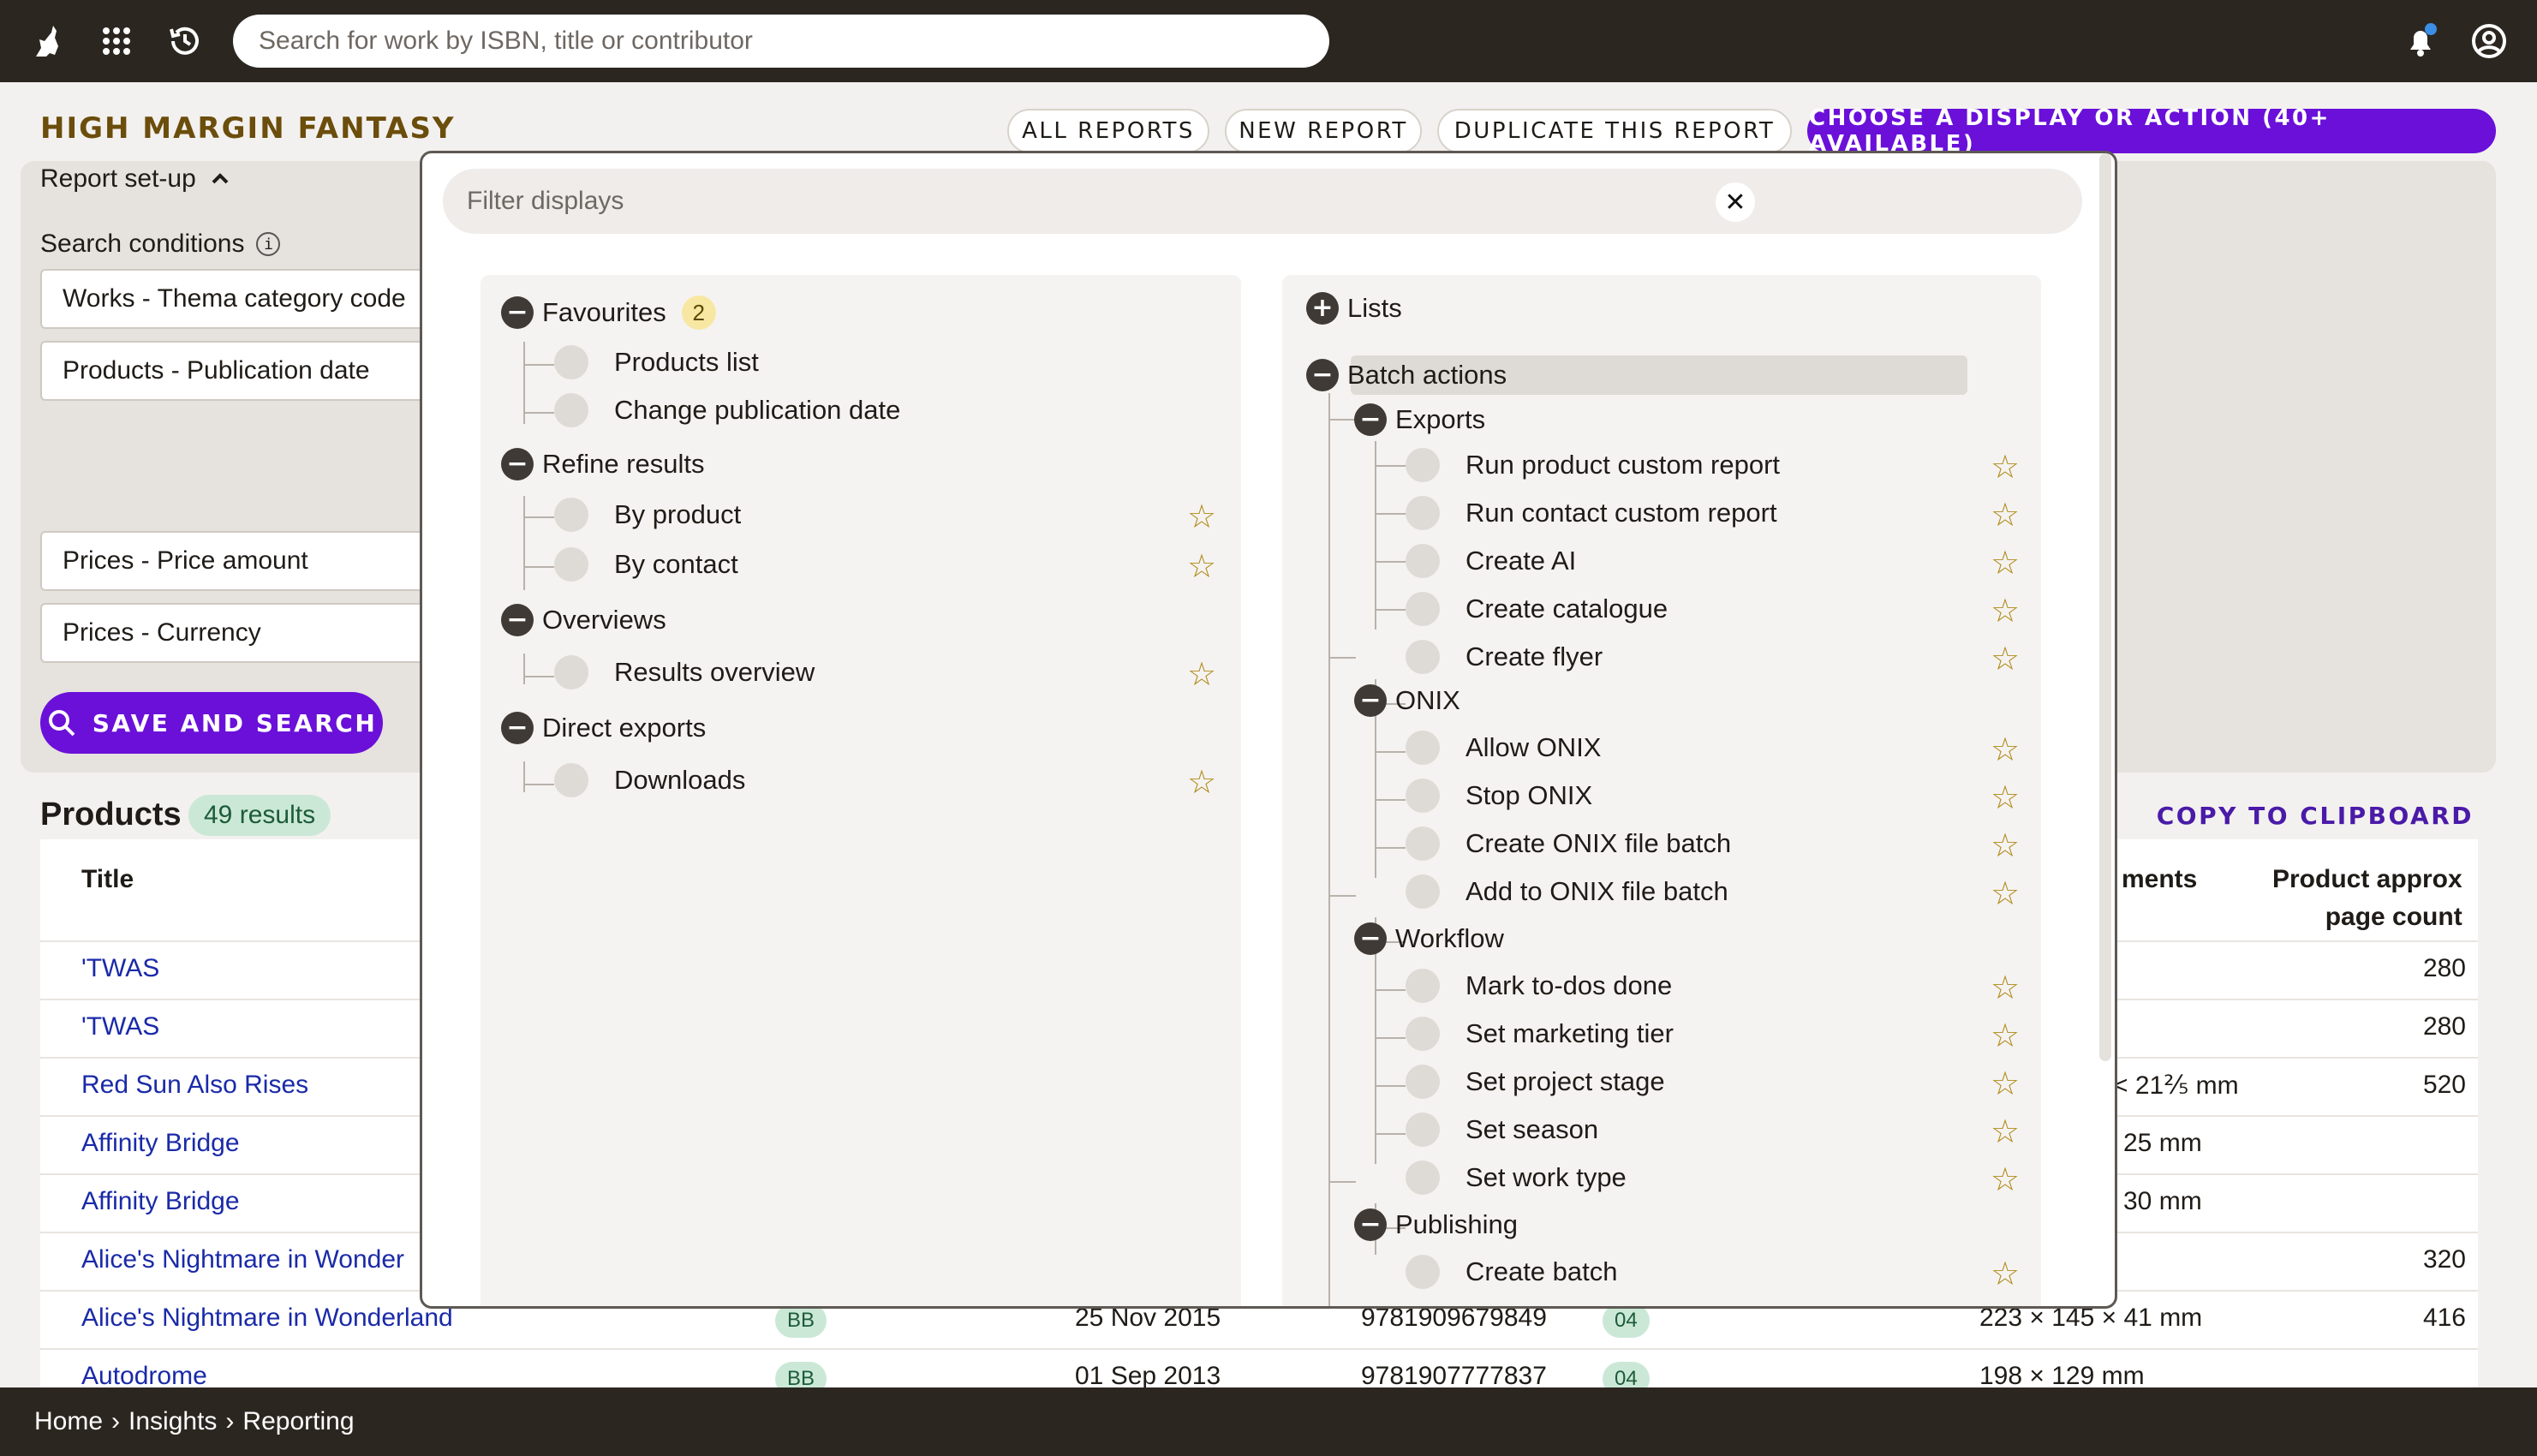  What do you see at coordinates (1108, 131) in the screenshot?
I see `all-reports-button: ALL REPORTS` at bounding box center [1108, 131].